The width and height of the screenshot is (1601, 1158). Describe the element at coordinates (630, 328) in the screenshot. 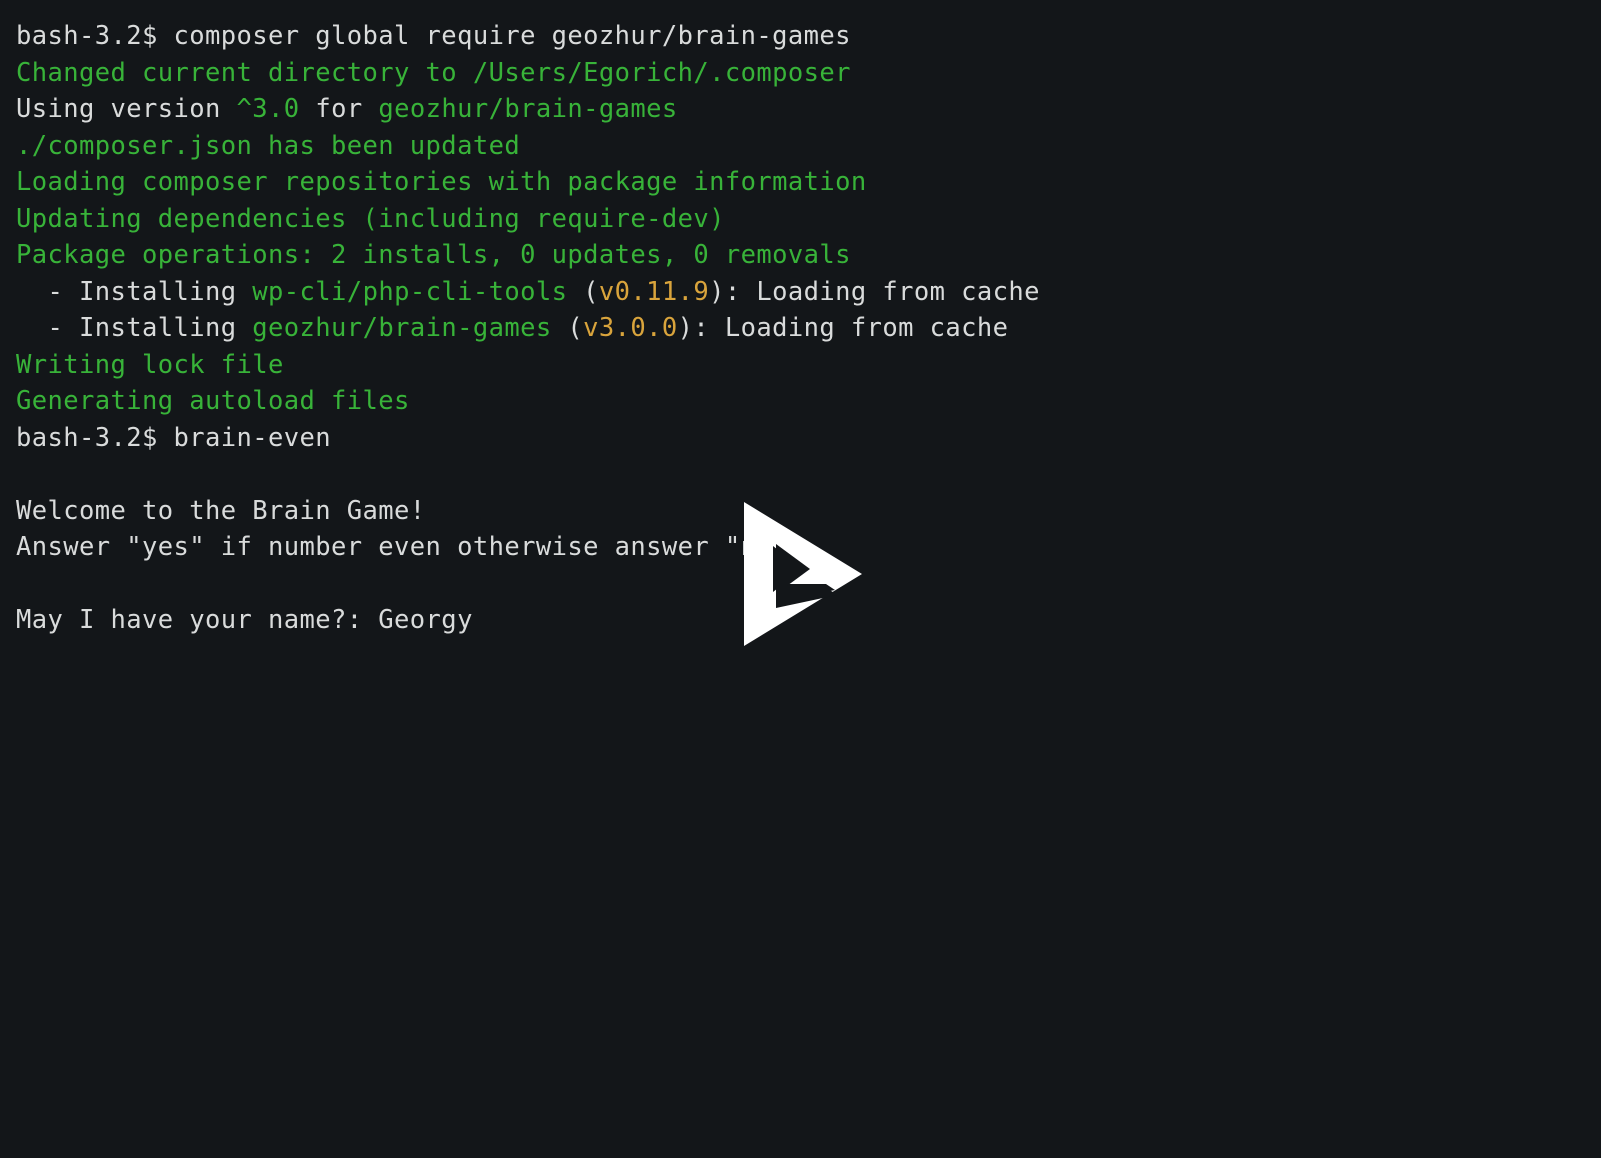

I see `terminal-text-segment: v3.0.0` at that location.